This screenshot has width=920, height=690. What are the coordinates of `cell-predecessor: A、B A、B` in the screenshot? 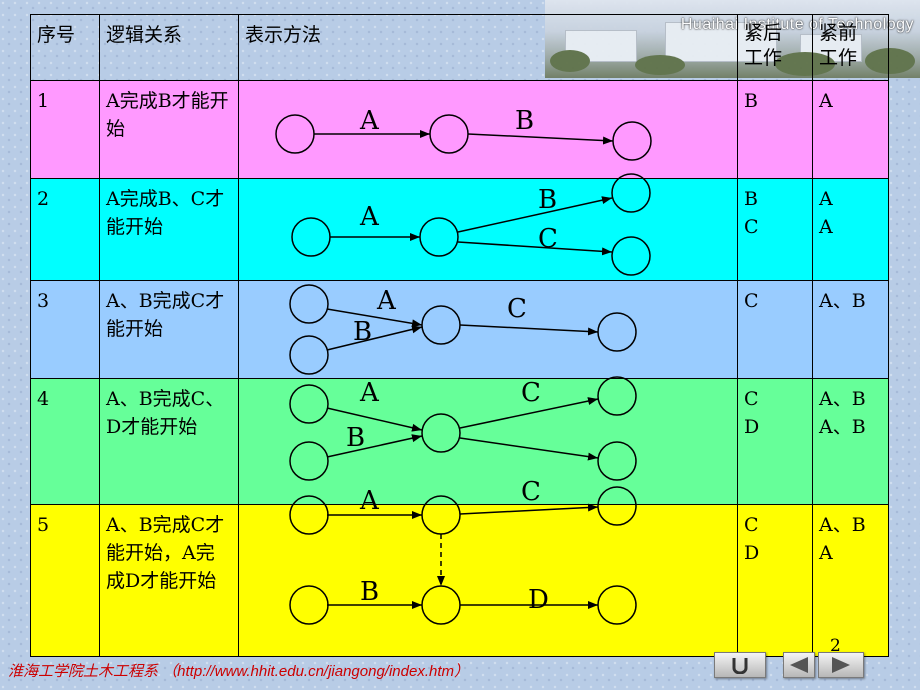 It's located at (850, 441).